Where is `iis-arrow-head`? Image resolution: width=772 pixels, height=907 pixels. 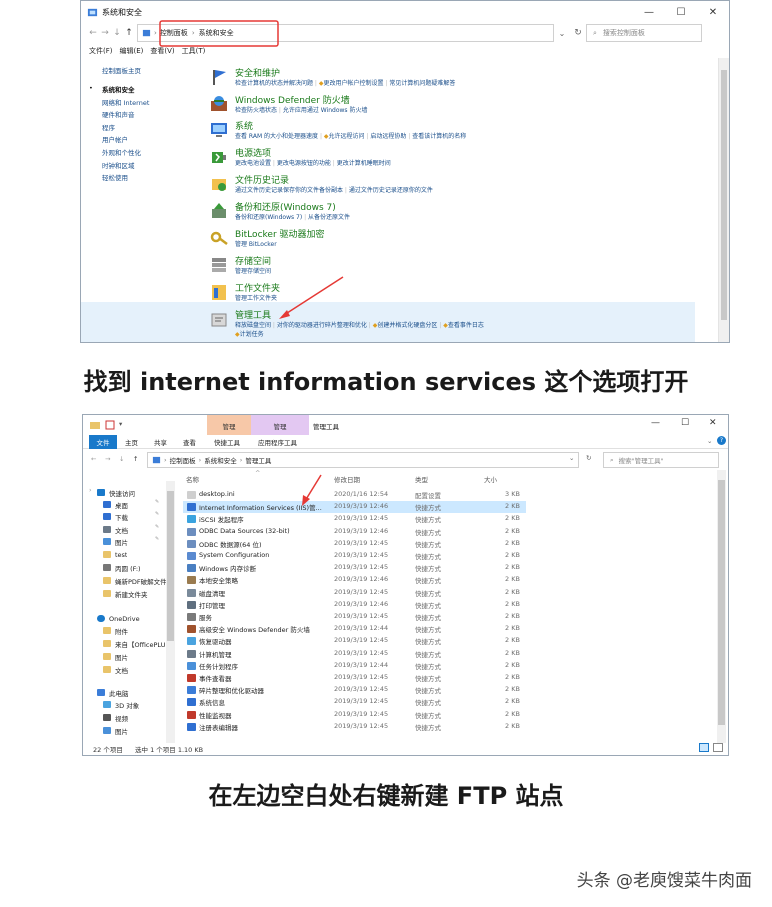
iis-arrow-head is located at coordinates (306, 500).